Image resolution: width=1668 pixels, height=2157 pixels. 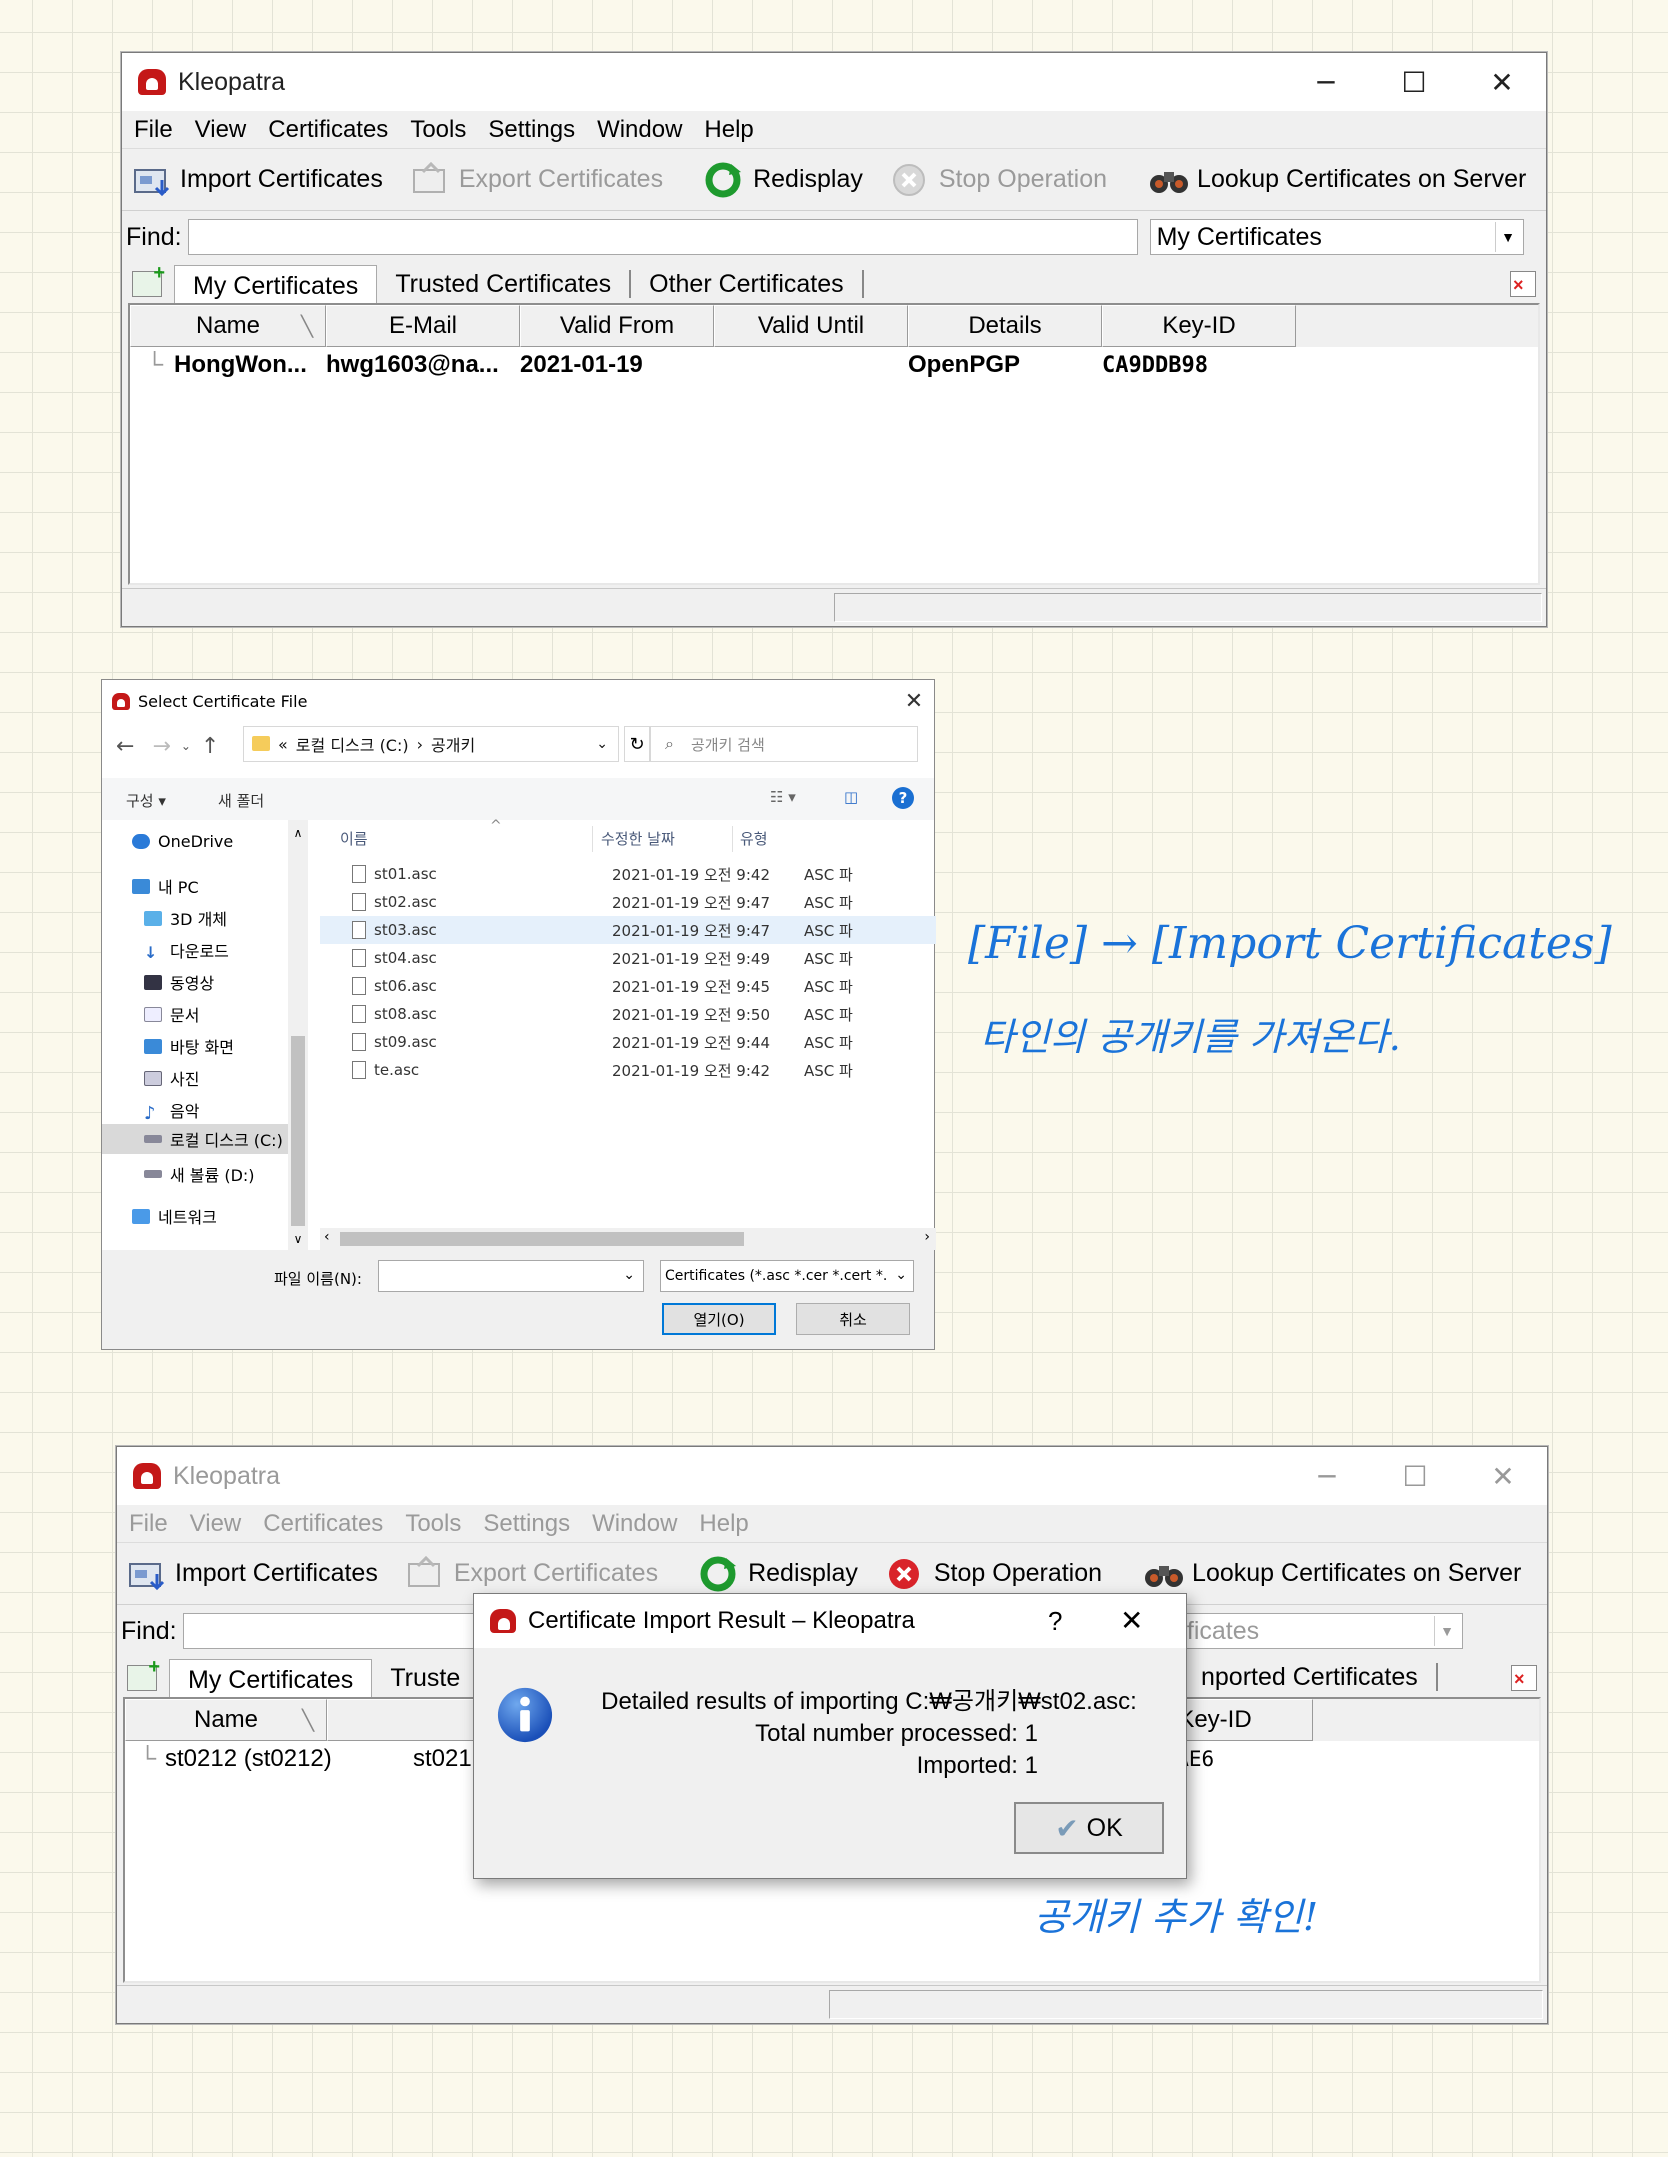 I want to click on tree-item-videos: 동영상, so click(x=179, y=982).